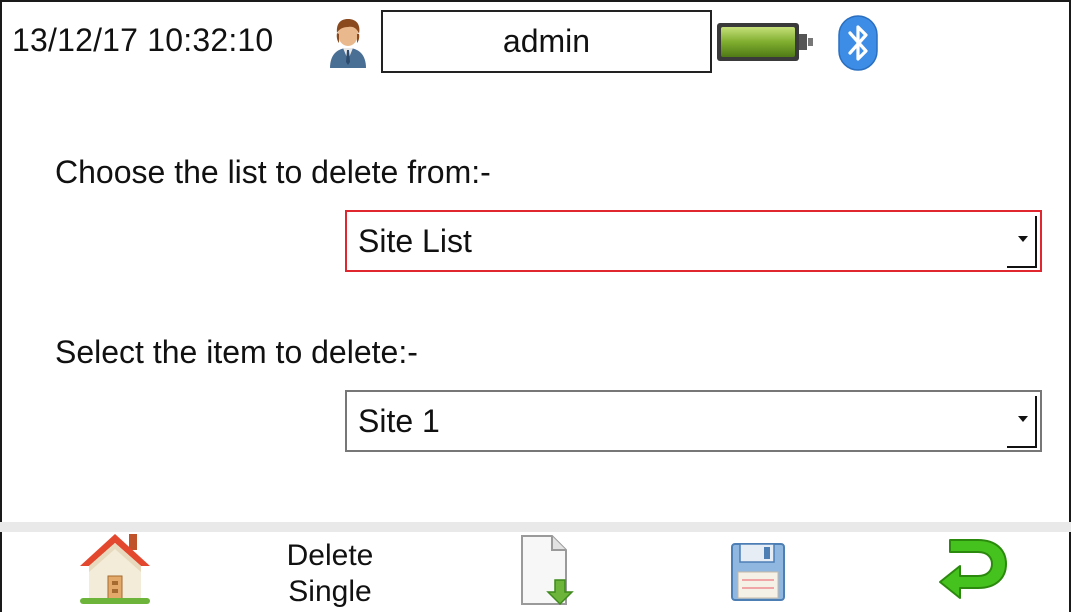 The height and width of the screenshot is (612, 1071). I want to click on list-select-label: Choose the list to delete from:-, so click(273, 172).